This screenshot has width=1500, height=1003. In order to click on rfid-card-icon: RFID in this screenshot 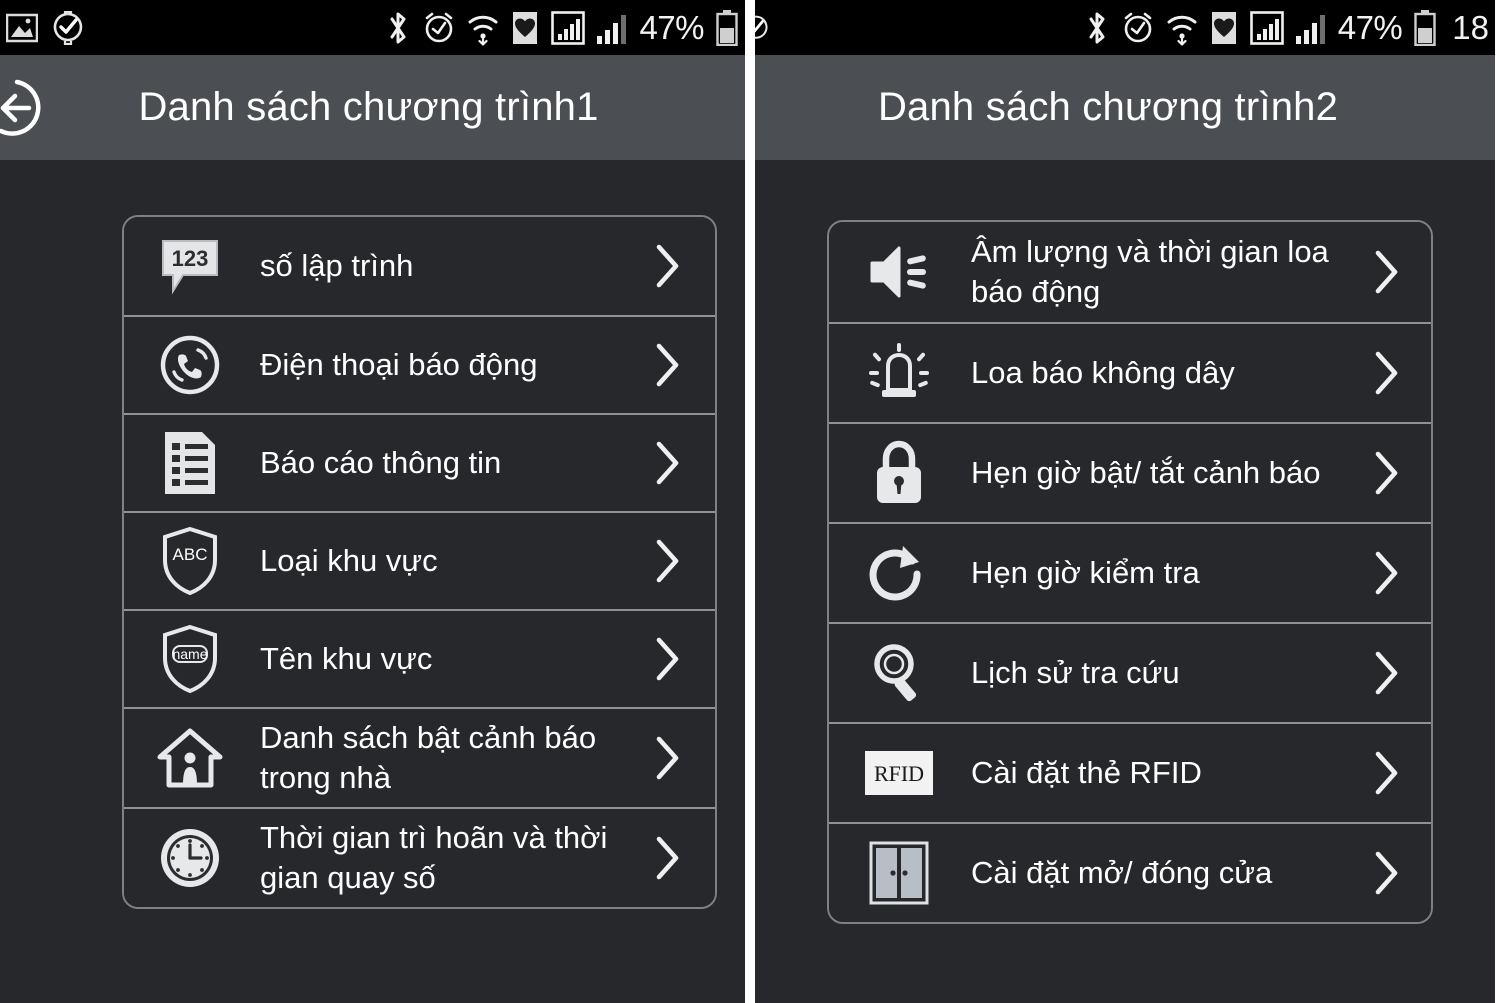, I will do `click(899, 773)`.